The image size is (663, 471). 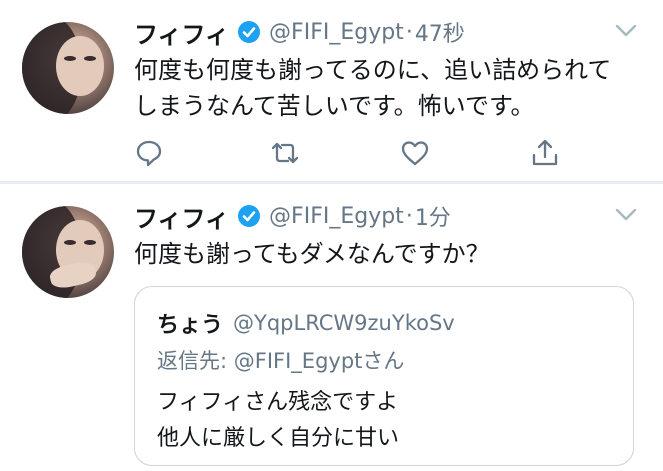 I want to click on tweet-text-line: しまうなんて苦しいです。怖いです。, so click(x=334, y=106).